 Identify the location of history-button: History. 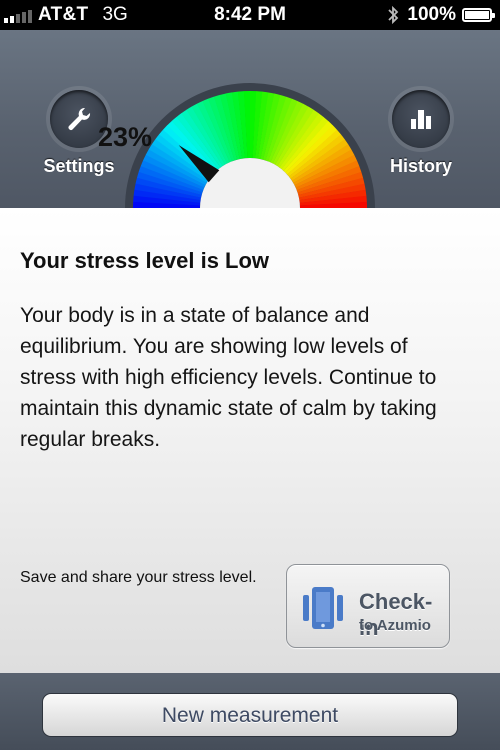
(421, 133).